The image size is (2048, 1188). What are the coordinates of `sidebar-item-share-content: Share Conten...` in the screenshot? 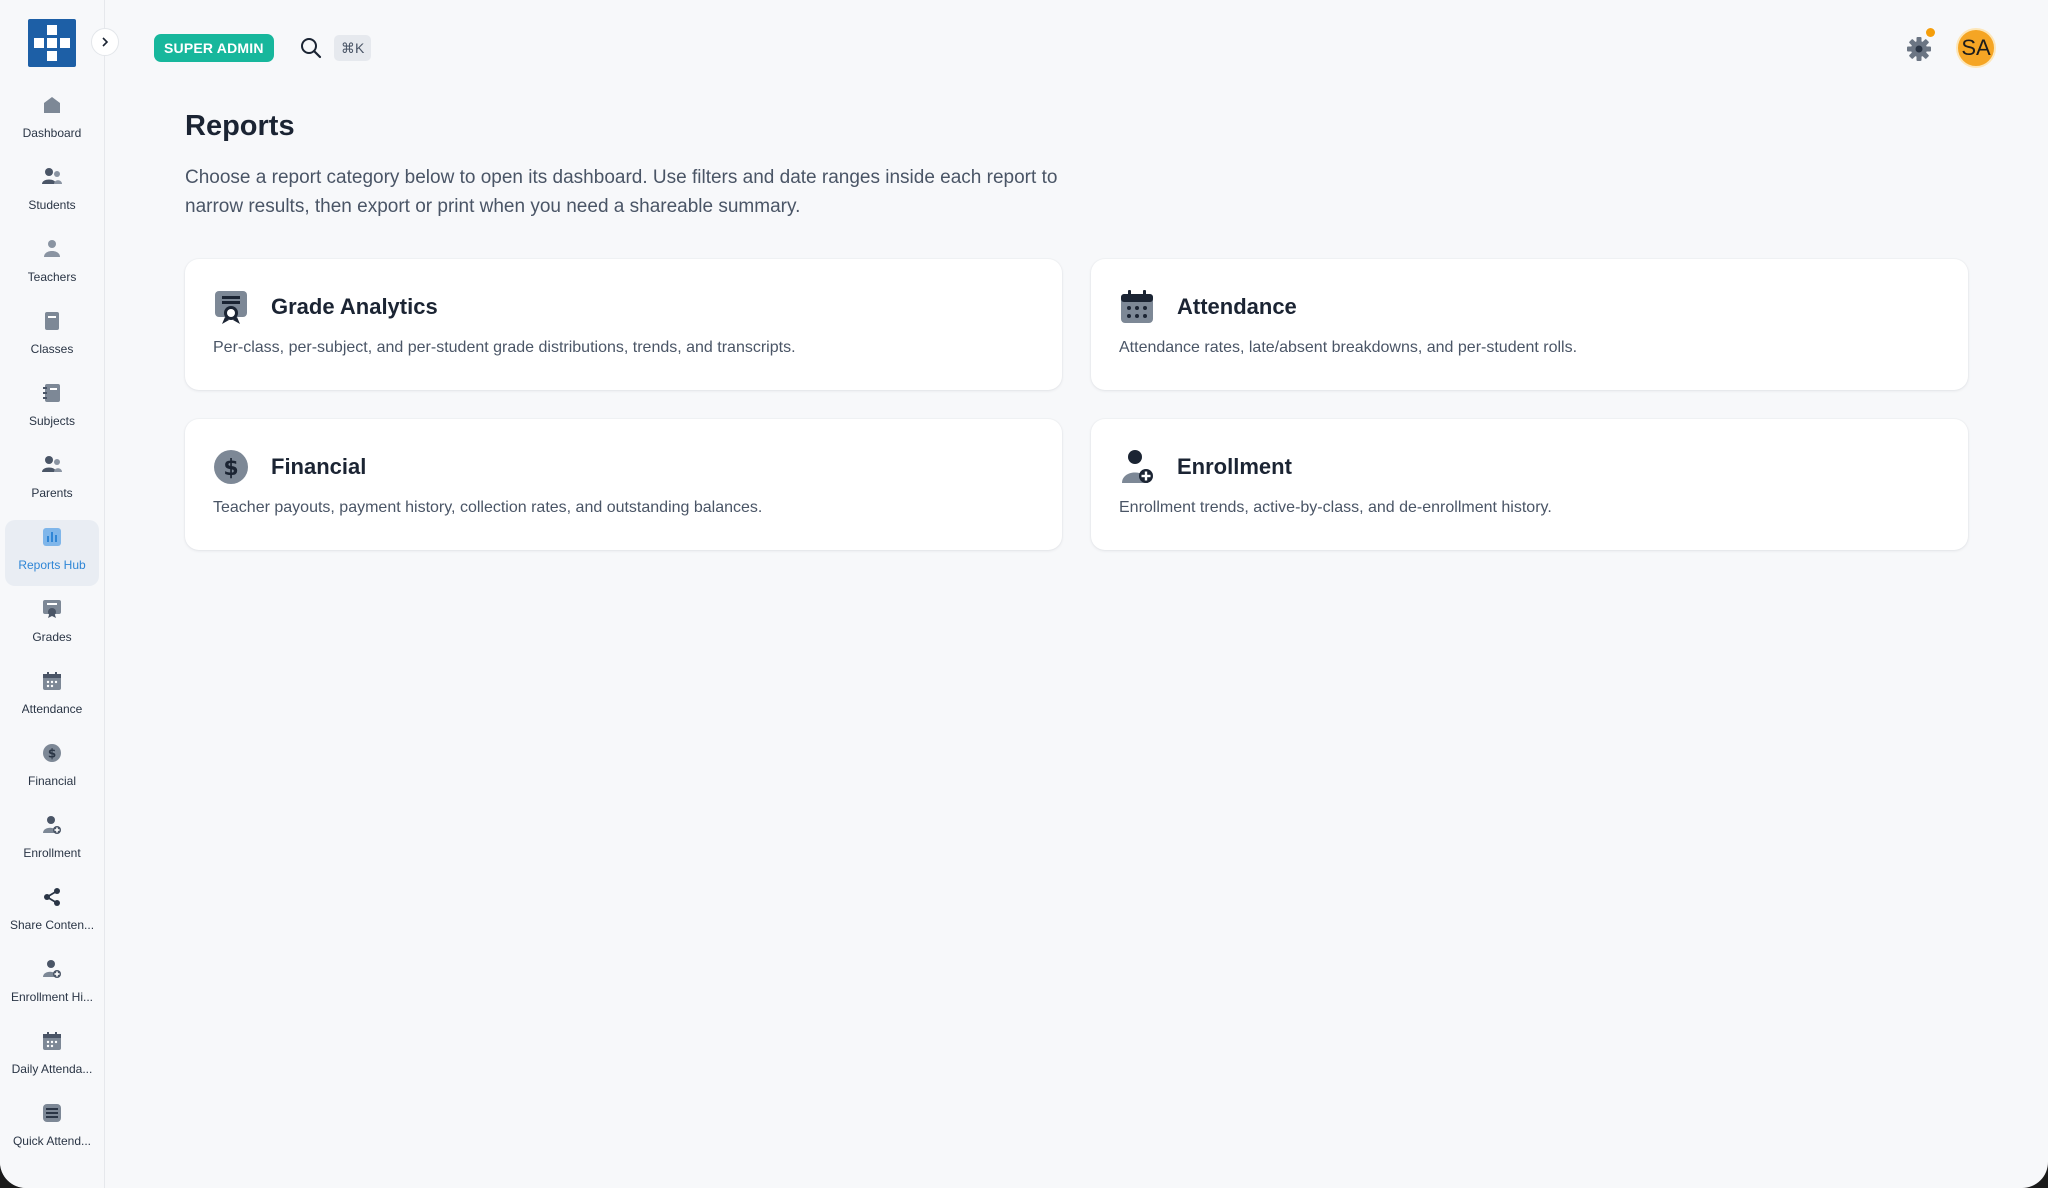 It's located at (52, 913).